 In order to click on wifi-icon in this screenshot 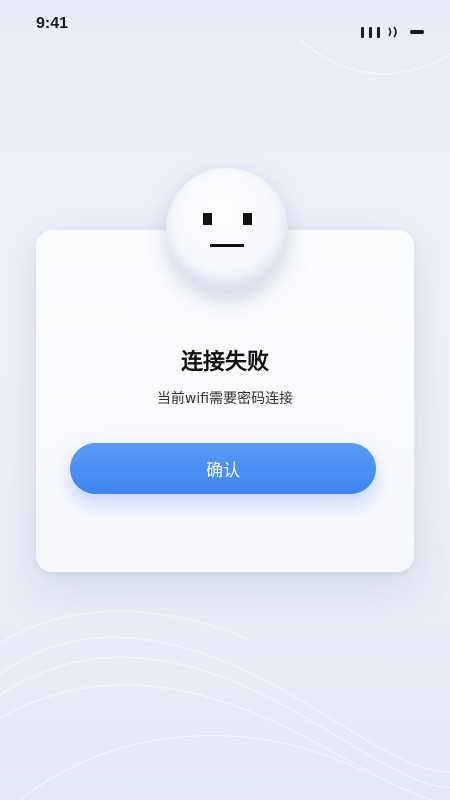, I will do `click(394, 32)`.